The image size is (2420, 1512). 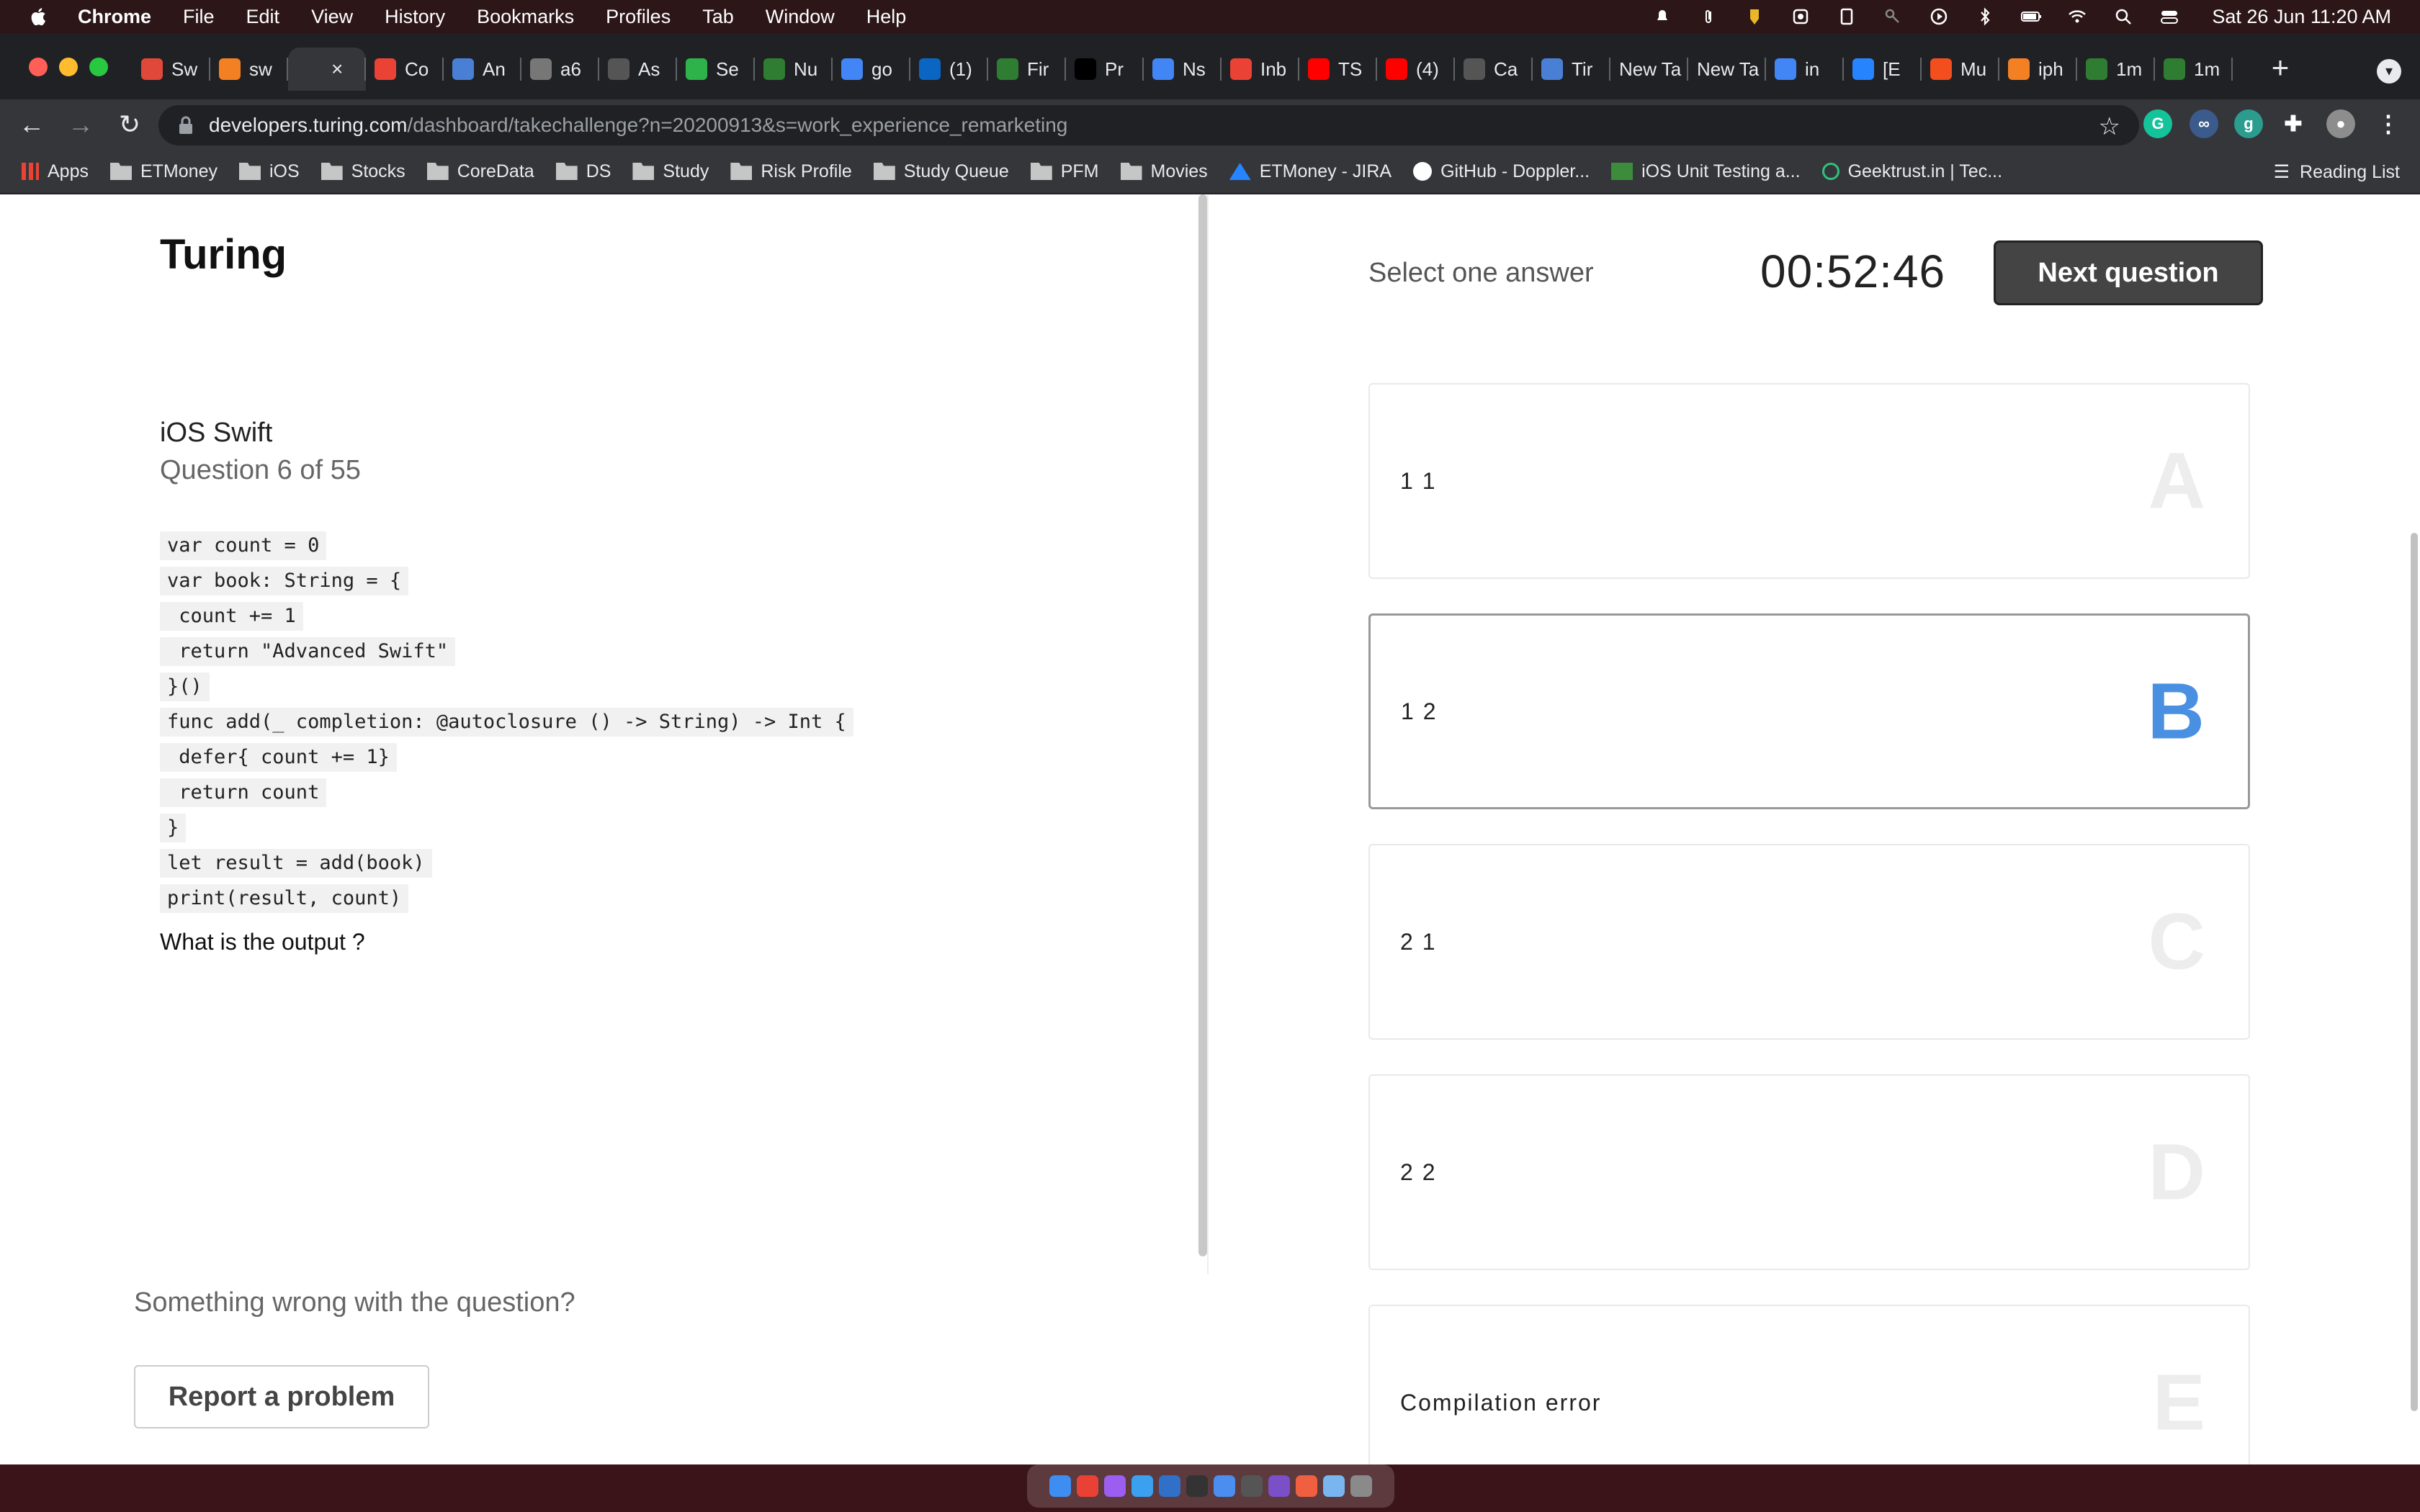 What do you see at coordinates (1338, 69) in the screenshot?
I see `browser-tab: TS` at bounding box center [1338, 69].